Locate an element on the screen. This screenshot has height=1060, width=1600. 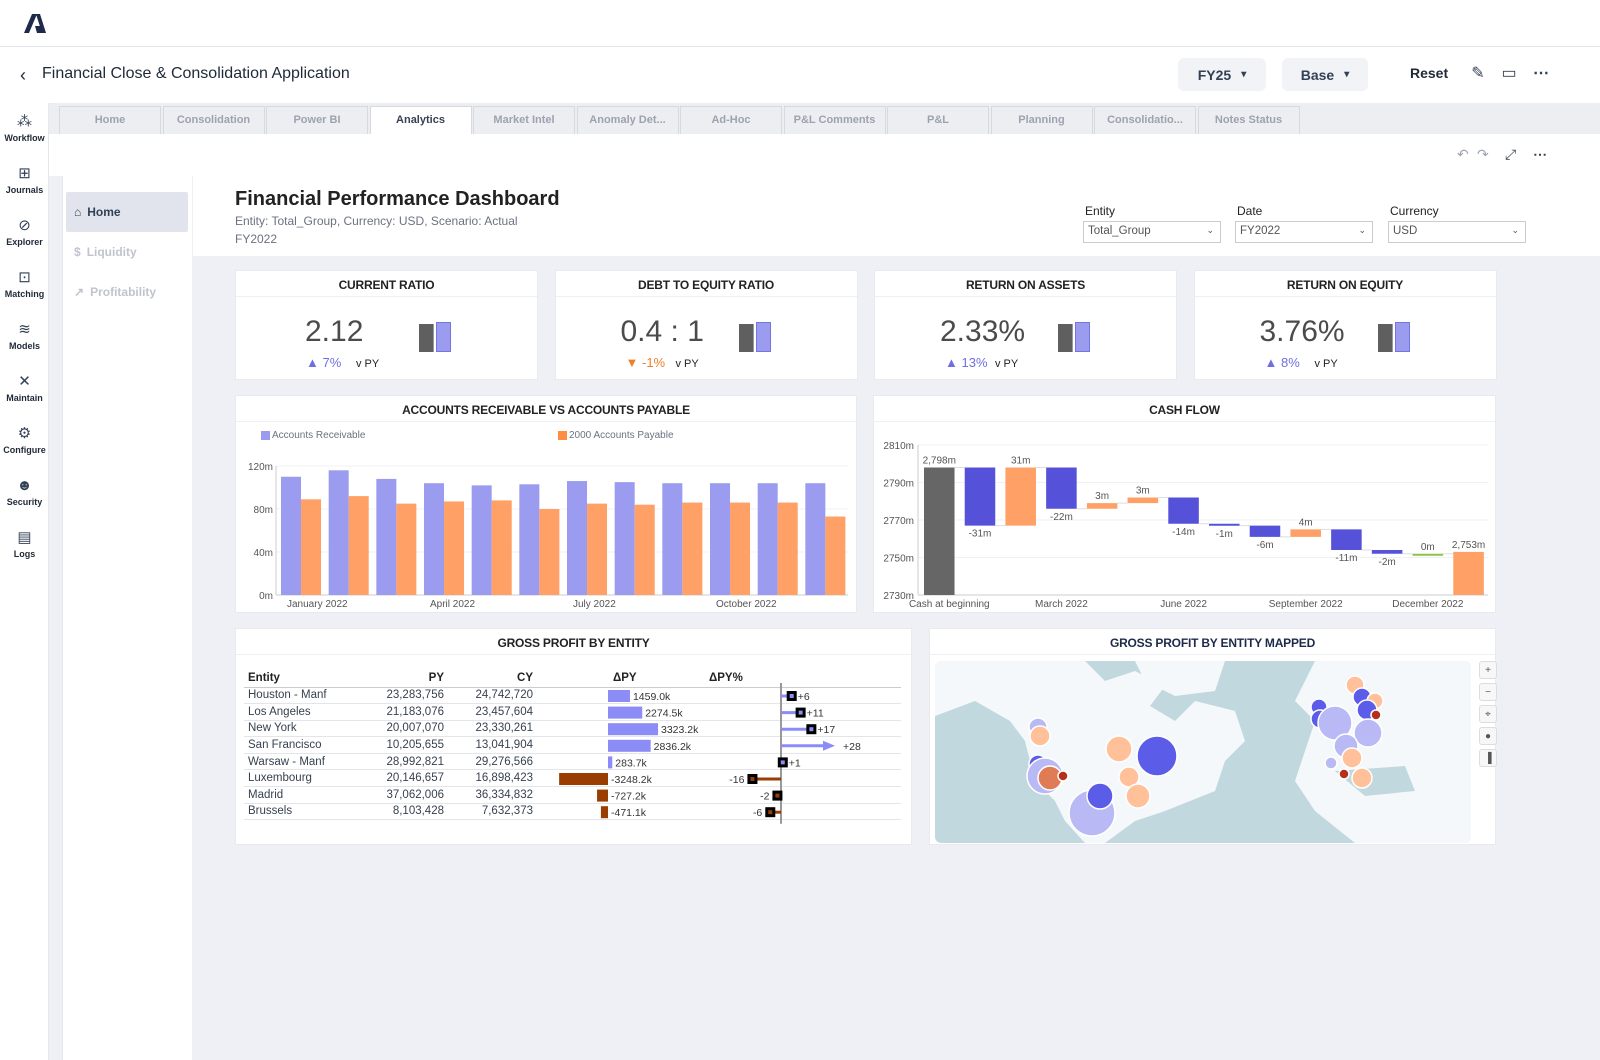
tab-power-bi: Power BI is located at coordinates (317, 120).